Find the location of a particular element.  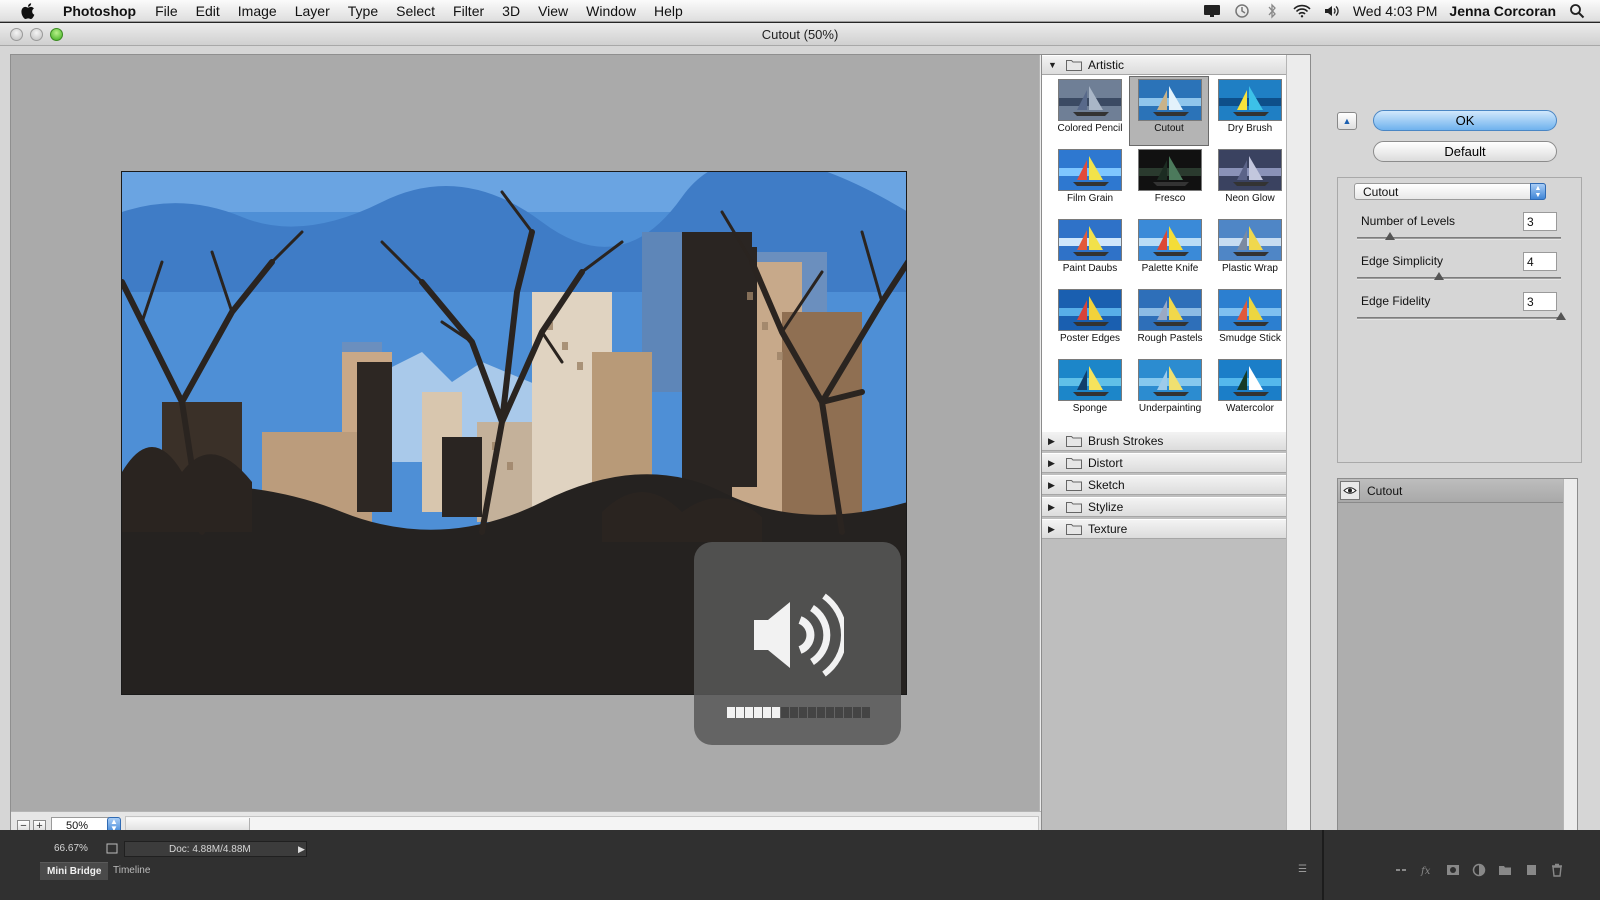

filter-thumb-label: Colored Pencil is located at coordinates (1090, 128).